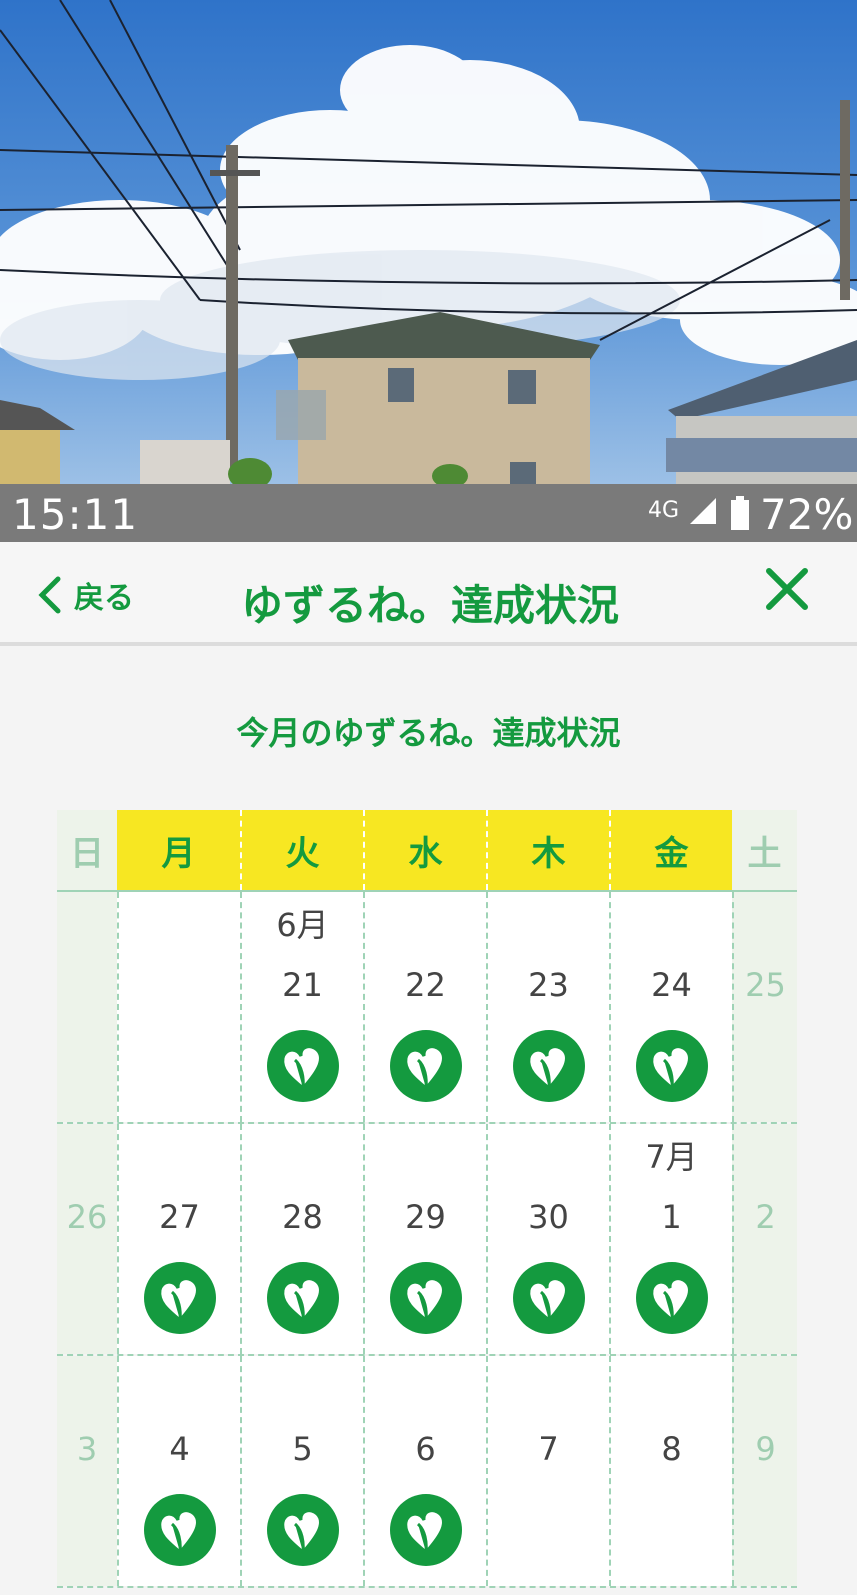 This screenshot has height=1595, width=857. I want to click on calendar-day-cell: 9, so click(764, 1471).